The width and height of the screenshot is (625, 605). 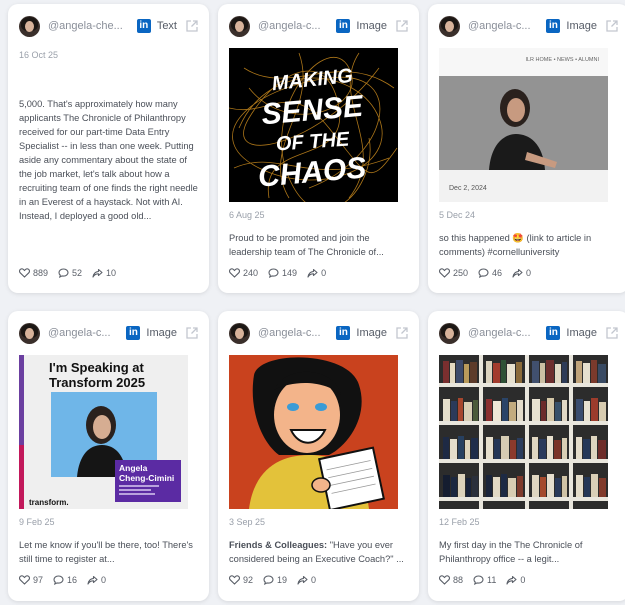 I want to click on post-date: 9 Feb 25, so click(x=37, y=522).